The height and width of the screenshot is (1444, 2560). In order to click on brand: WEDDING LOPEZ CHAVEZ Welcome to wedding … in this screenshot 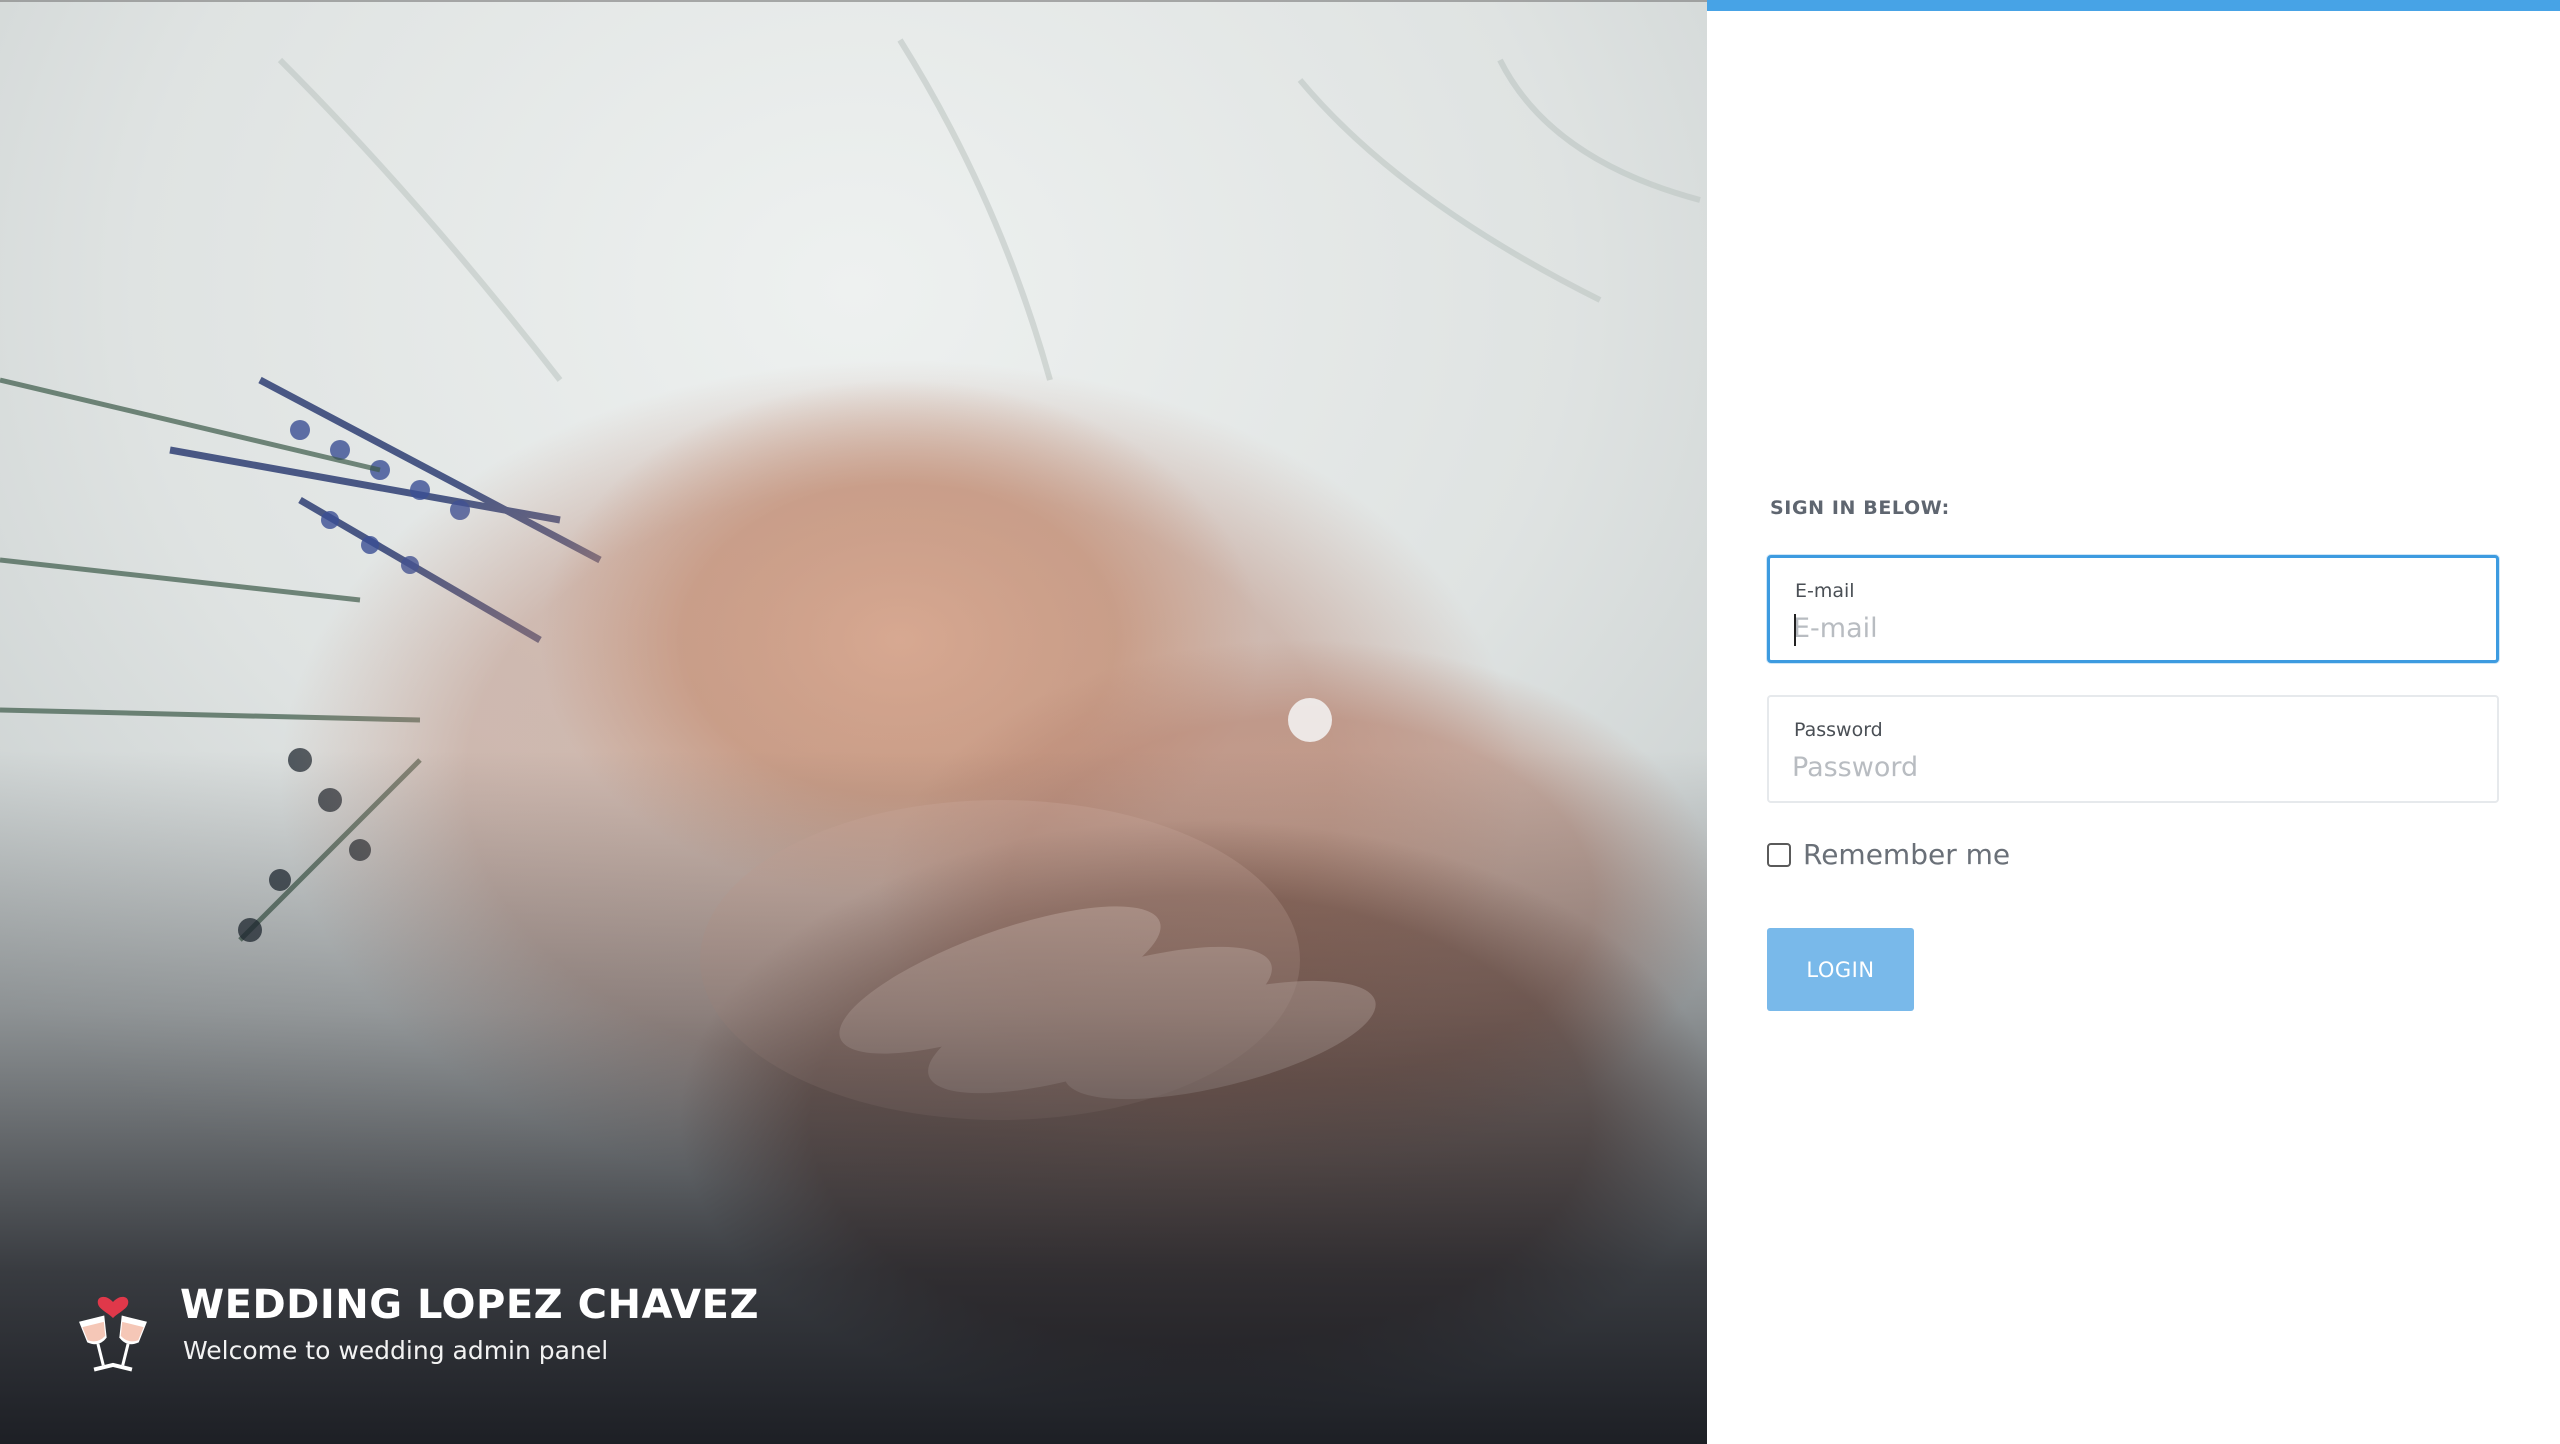, I will do `click(413, 1329)`.